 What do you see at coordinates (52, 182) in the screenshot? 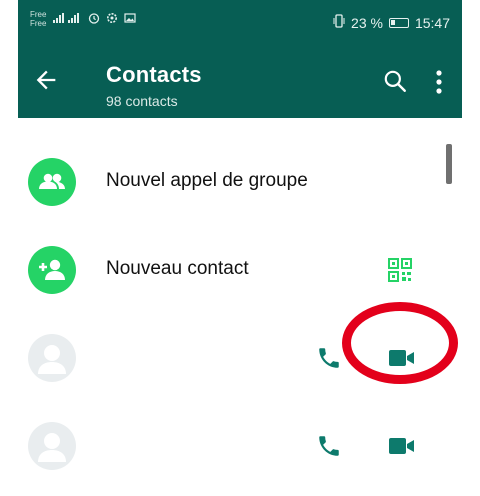
I see `group-icon` at bounding box center [52, 182].